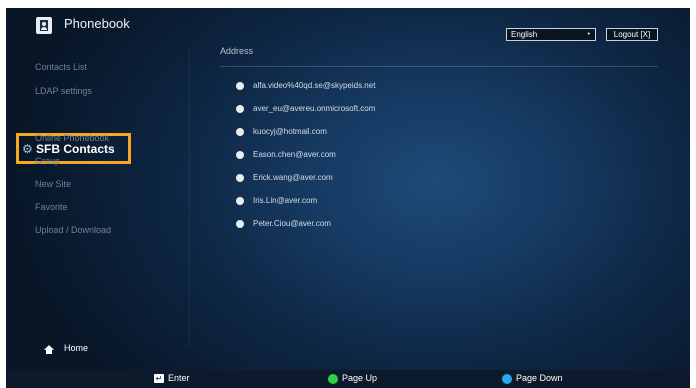 This screenshot has height=388, width=696. I want to click on address-column-header: Address, so click(237, 51).